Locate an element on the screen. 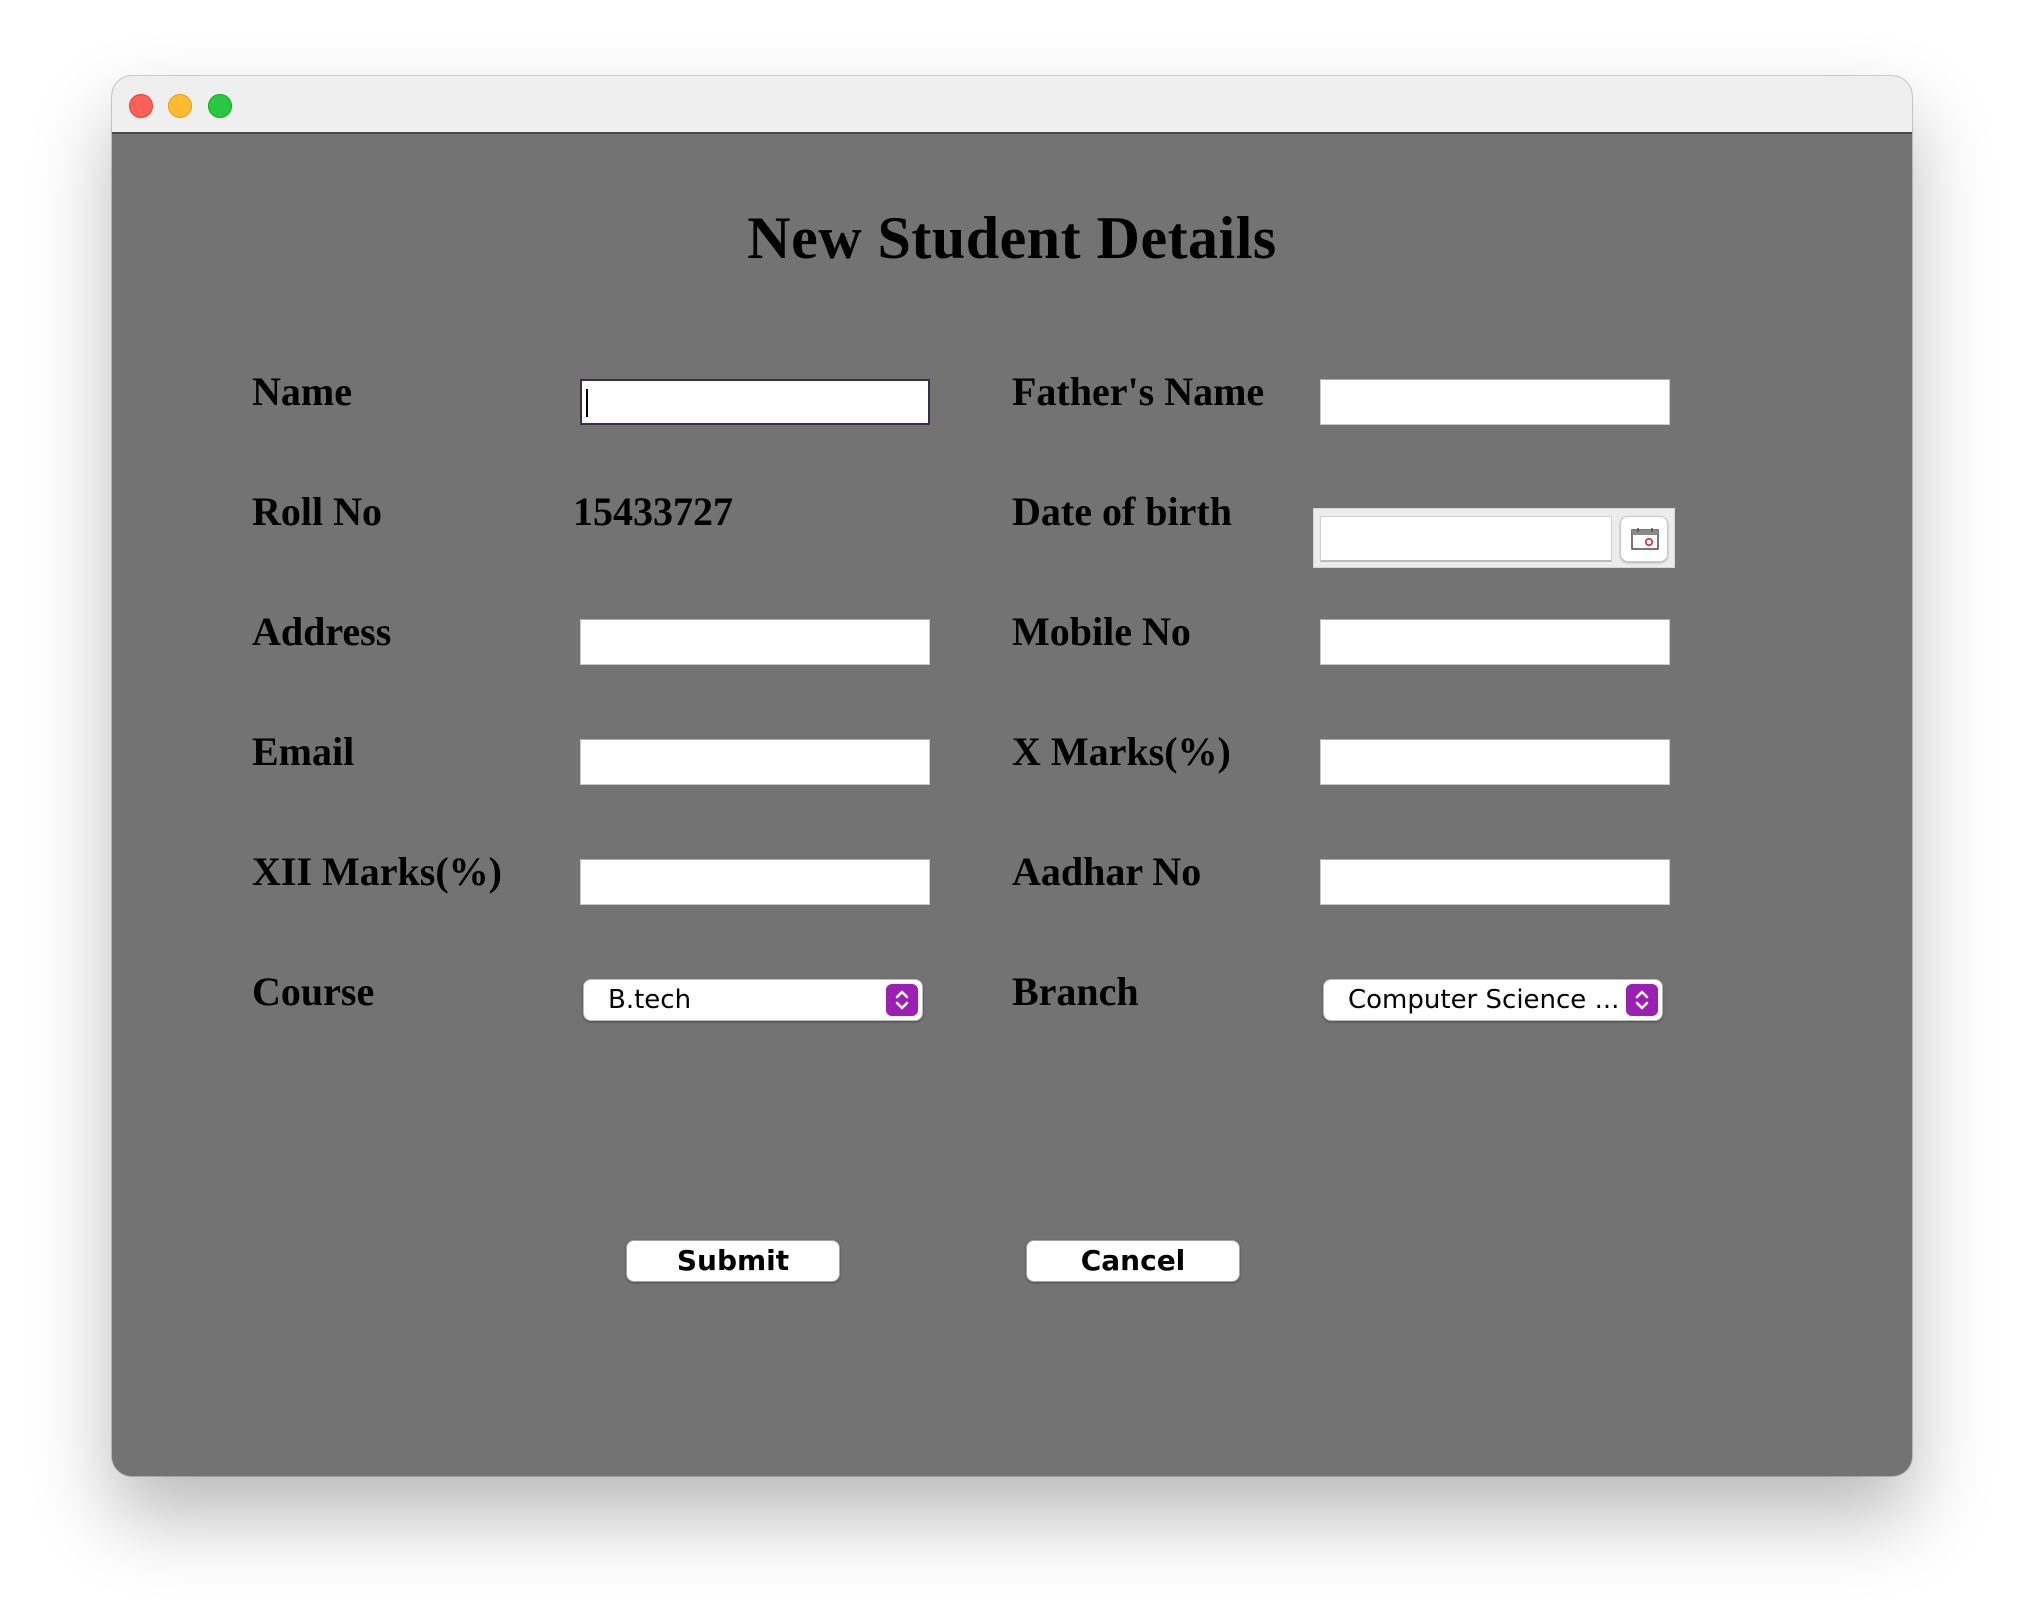 This screenshot has height=1624, width=2024. submit-button: Submit is located at coordinates (733, 1261).